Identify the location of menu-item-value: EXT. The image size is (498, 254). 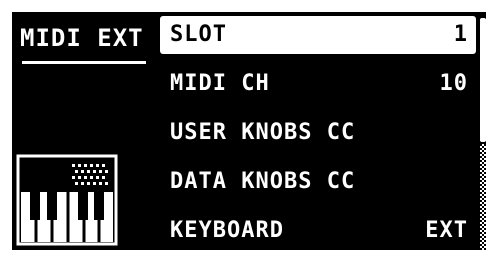
(446, 230).